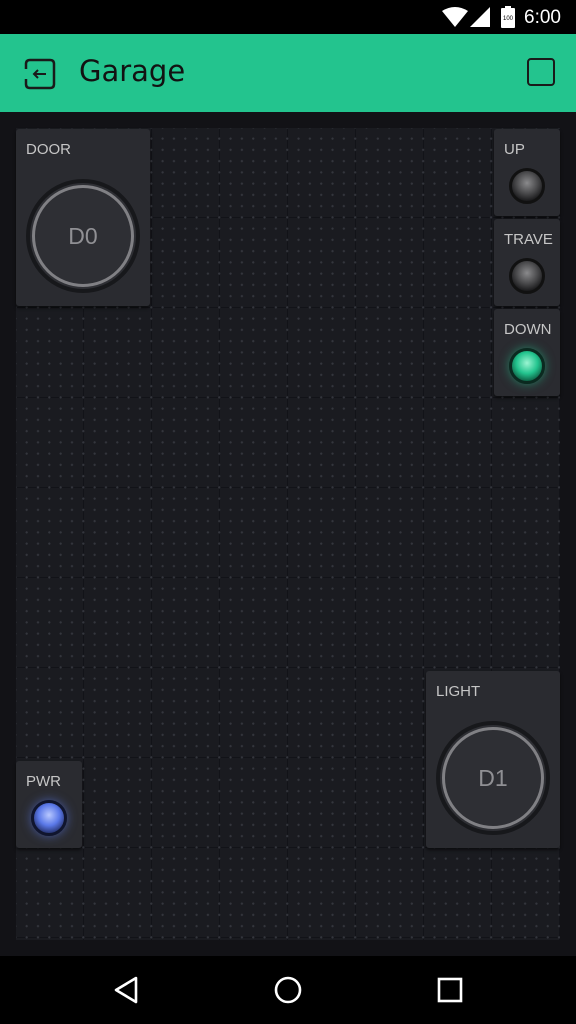 This screenshot has height=1024, width=576. I want to click on exit-project-button, so click(40, 74).